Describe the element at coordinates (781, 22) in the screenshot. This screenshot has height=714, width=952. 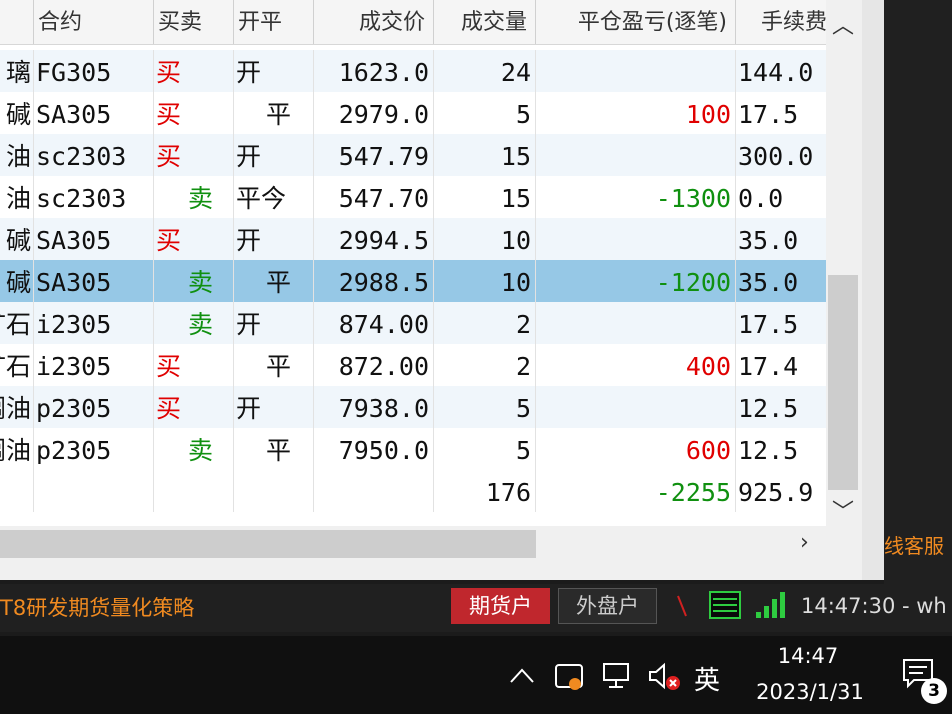
I see `column-header: 手续费` at that location.